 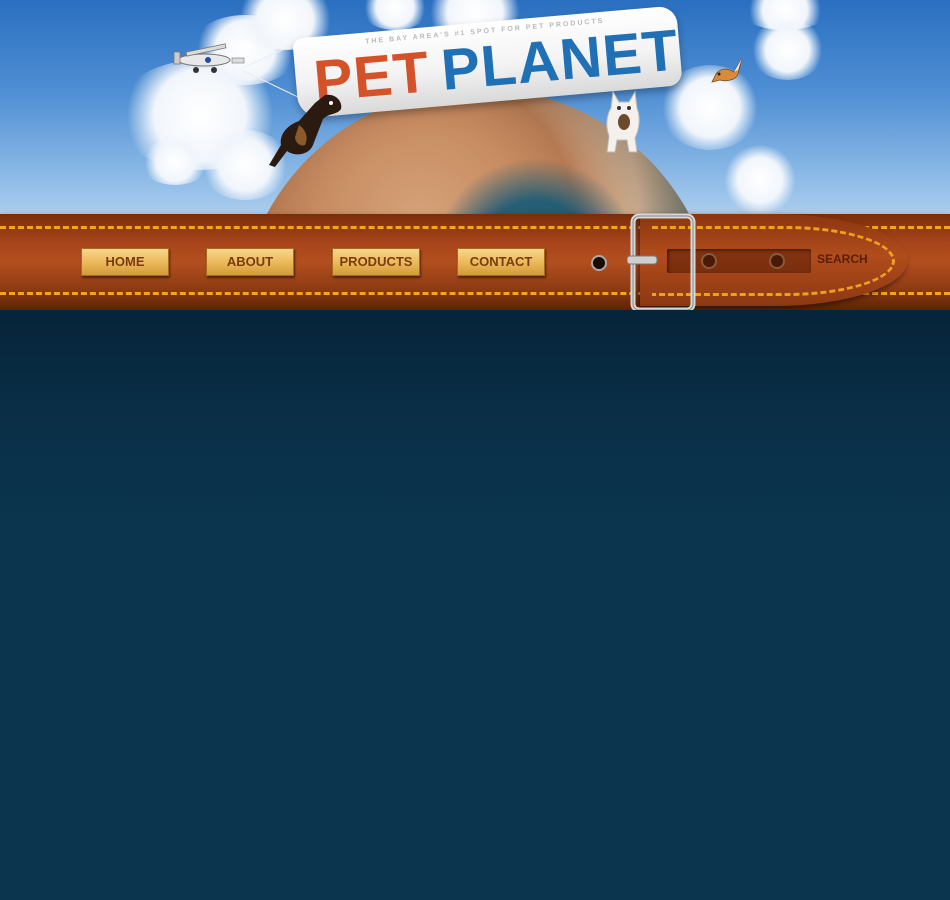 I want to click on belt-buckle-icon, so click(x=661, y=263).